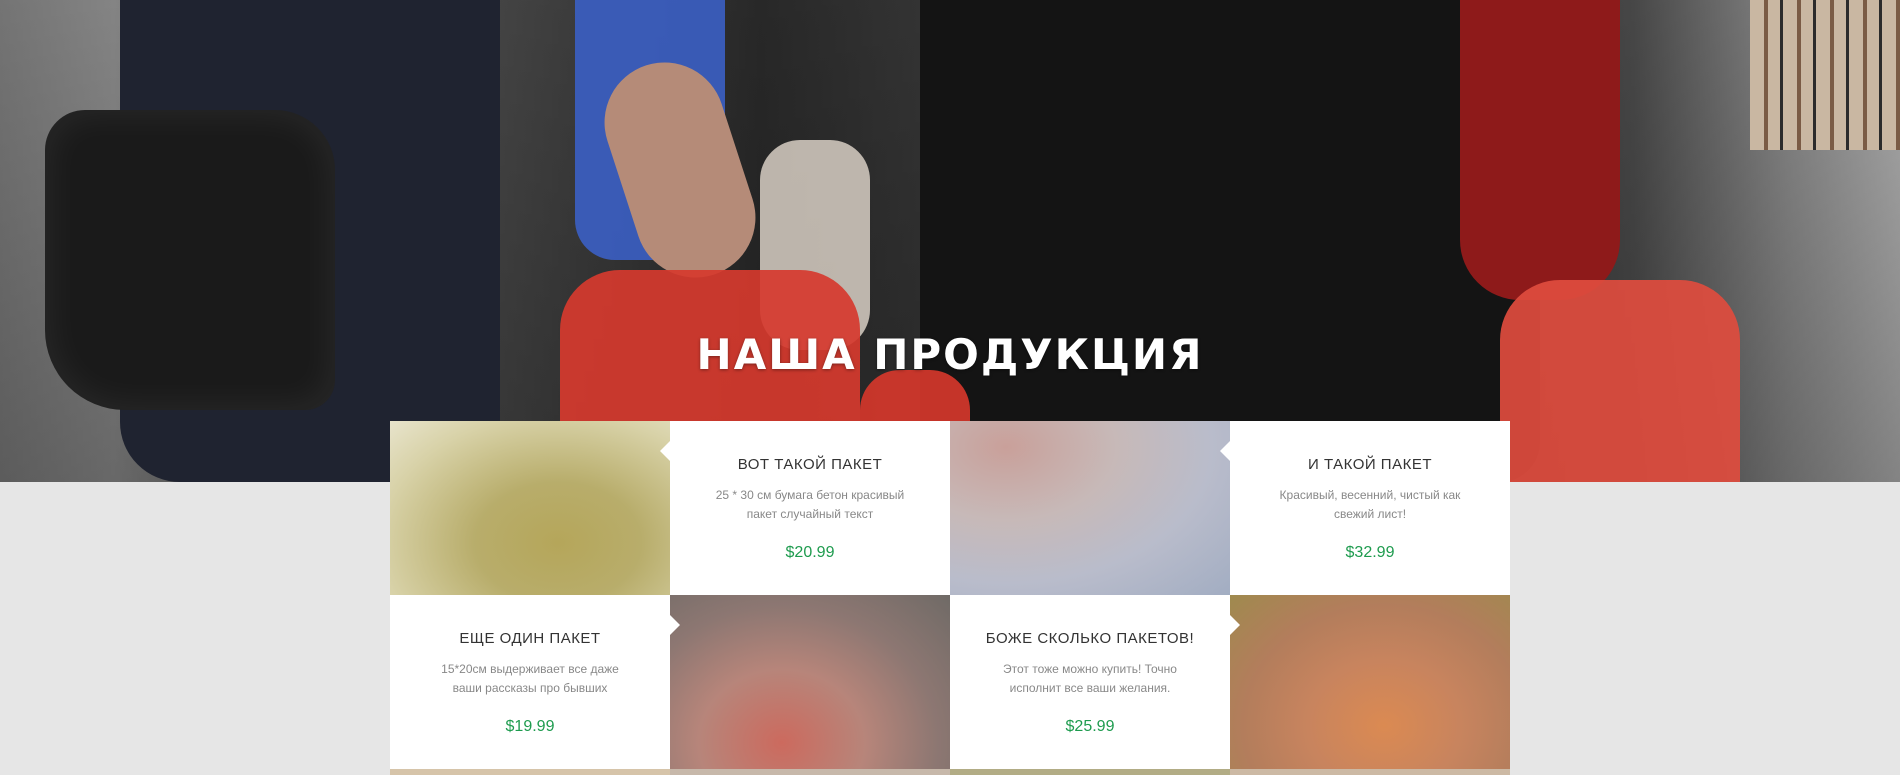  I want to click on hero-photo-red-bag-right, so click(1620, 381).